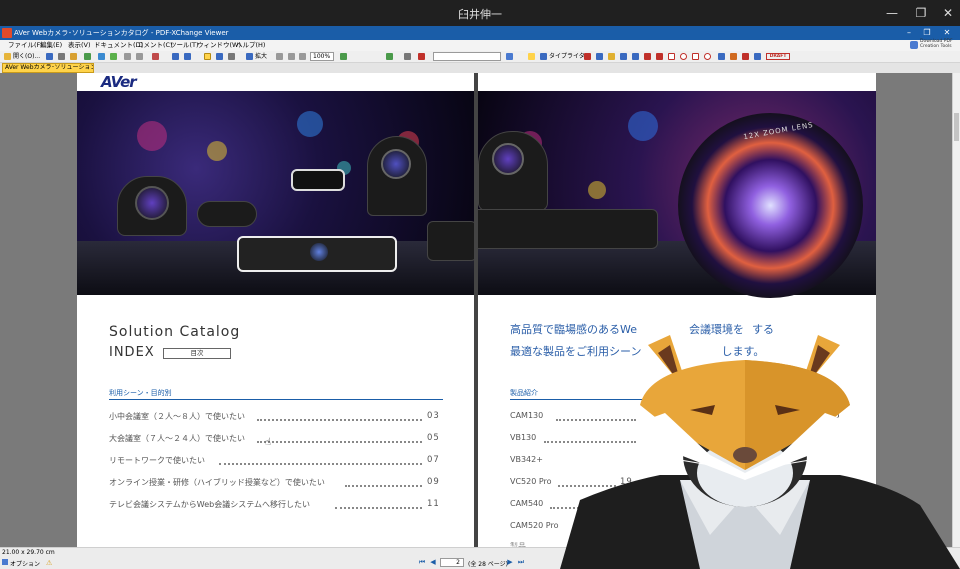  I want to click on polygon-icon, so click(695, 56).